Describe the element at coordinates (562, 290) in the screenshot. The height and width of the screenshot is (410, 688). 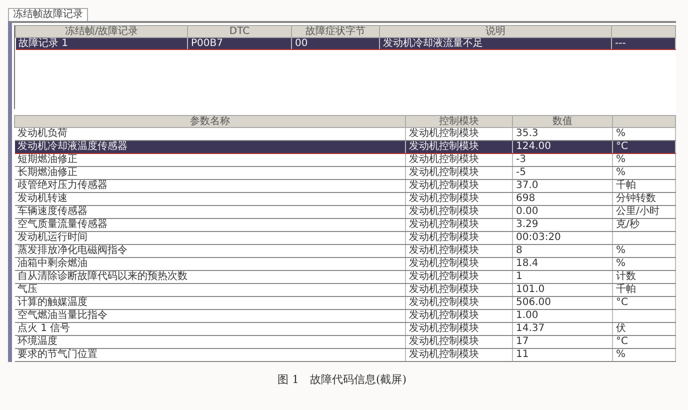
I see `table-cell: 101.0` at that location.